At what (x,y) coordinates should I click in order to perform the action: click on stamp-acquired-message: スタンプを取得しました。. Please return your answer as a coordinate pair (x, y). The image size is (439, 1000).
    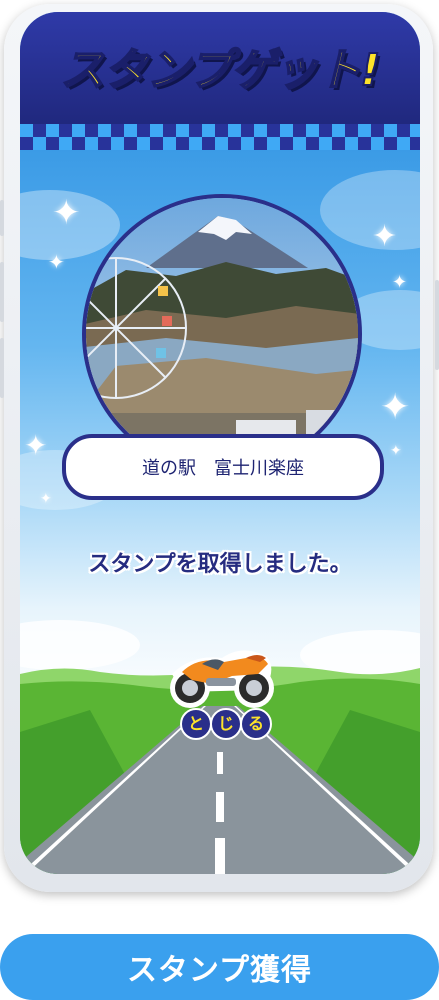
    Looking at the image, I should click on (220, 564).